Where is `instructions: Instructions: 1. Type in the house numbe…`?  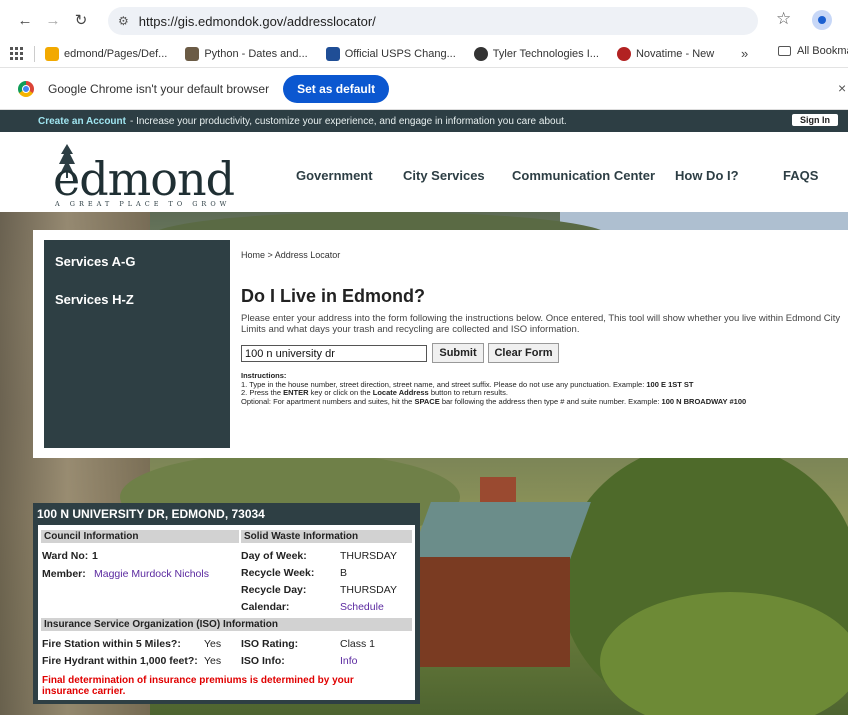 instructions: Instructions: 1. Type in the house numbe… is located at coordinates (494, 388).